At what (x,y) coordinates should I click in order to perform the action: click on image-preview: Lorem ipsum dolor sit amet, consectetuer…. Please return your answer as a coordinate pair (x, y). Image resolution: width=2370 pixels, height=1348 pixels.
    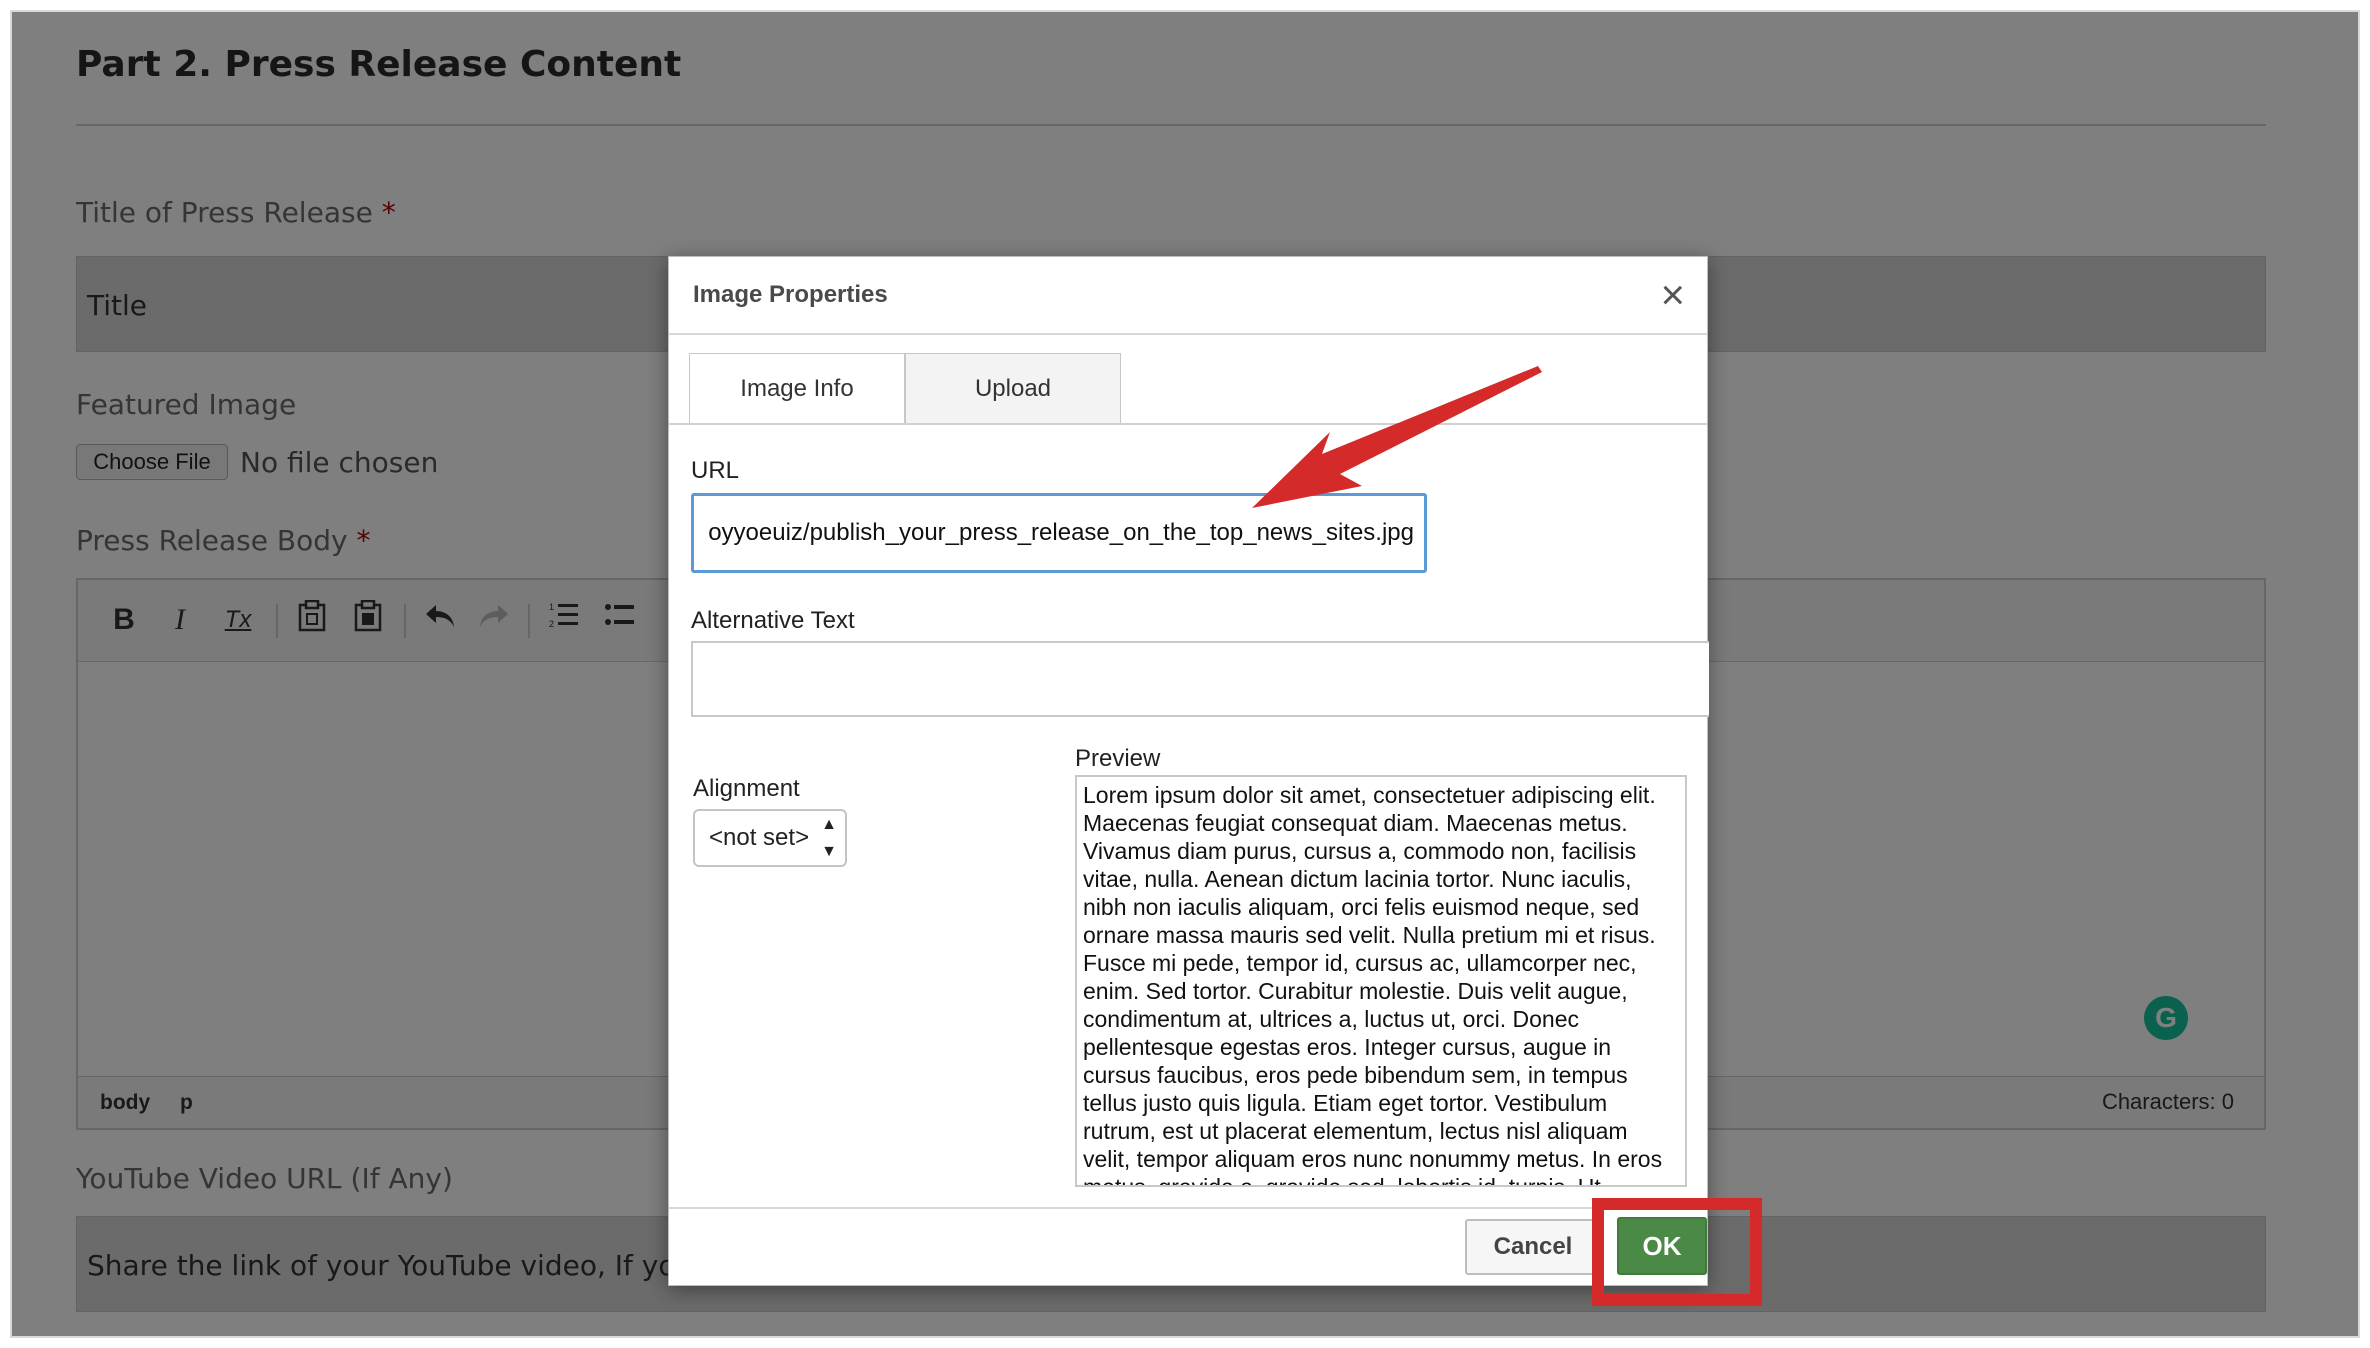
    Looking at the image, I should click on (1381, 981).